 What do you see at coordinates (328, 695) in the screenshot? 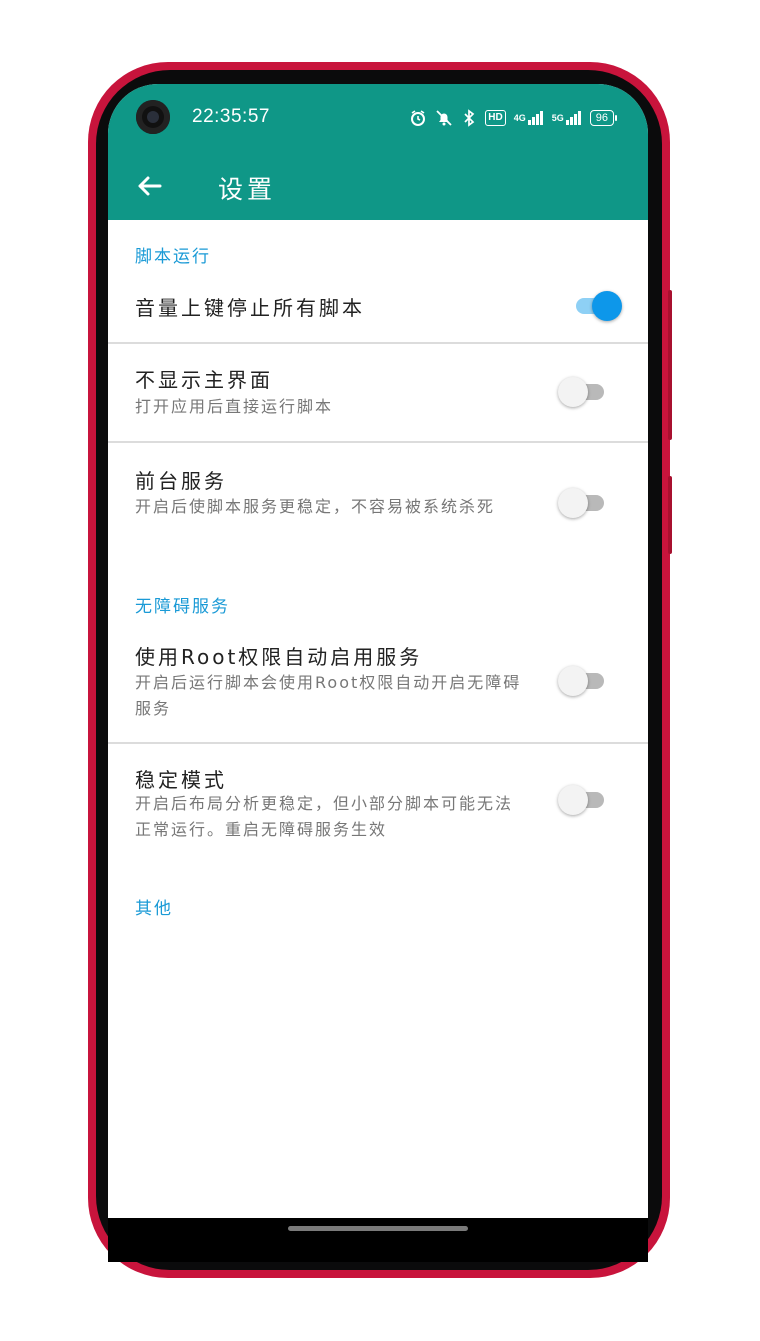
I see `setting-summary: 开启后运行脚本会使用Root权限自动开启无障碍服务` at bounding box center [328, 695].